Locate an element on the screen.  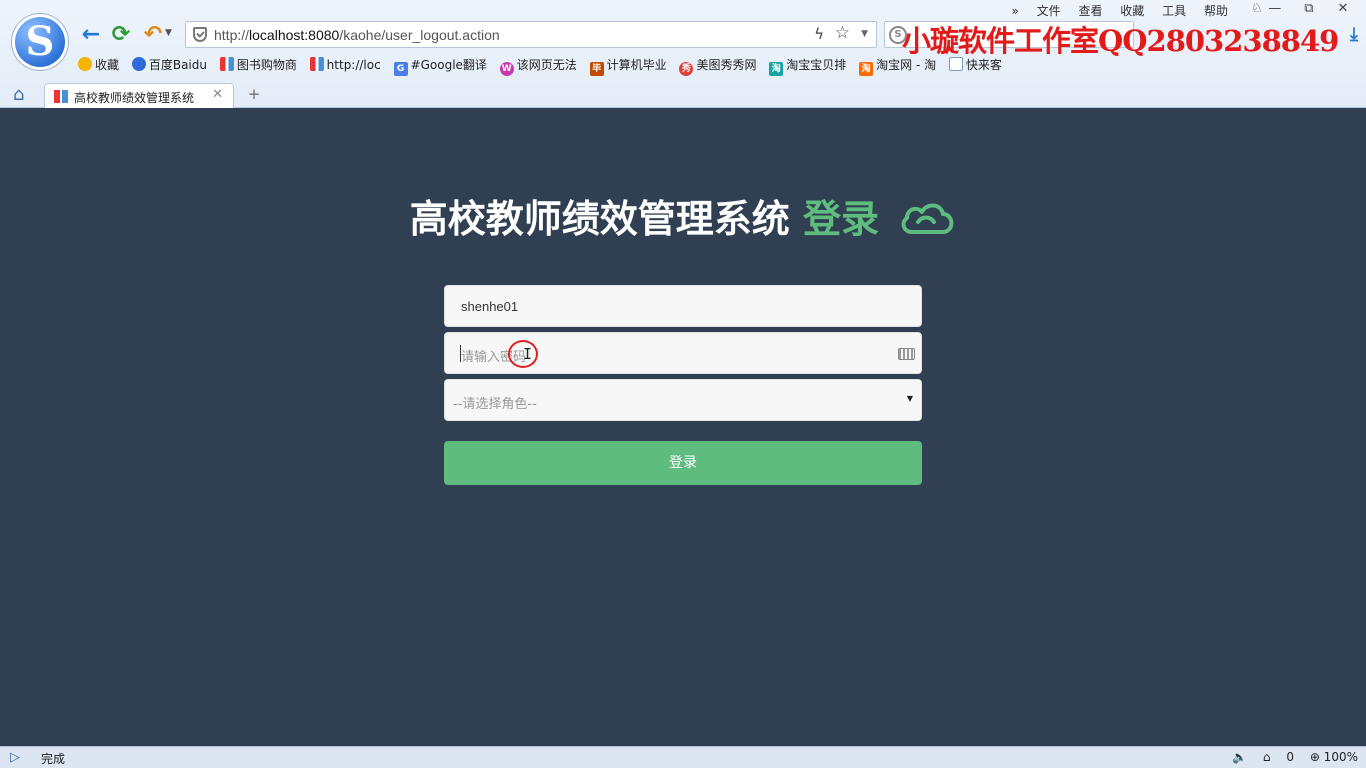
sidebar-toggle-icon: ▷ is located at coordinates (15, 757).